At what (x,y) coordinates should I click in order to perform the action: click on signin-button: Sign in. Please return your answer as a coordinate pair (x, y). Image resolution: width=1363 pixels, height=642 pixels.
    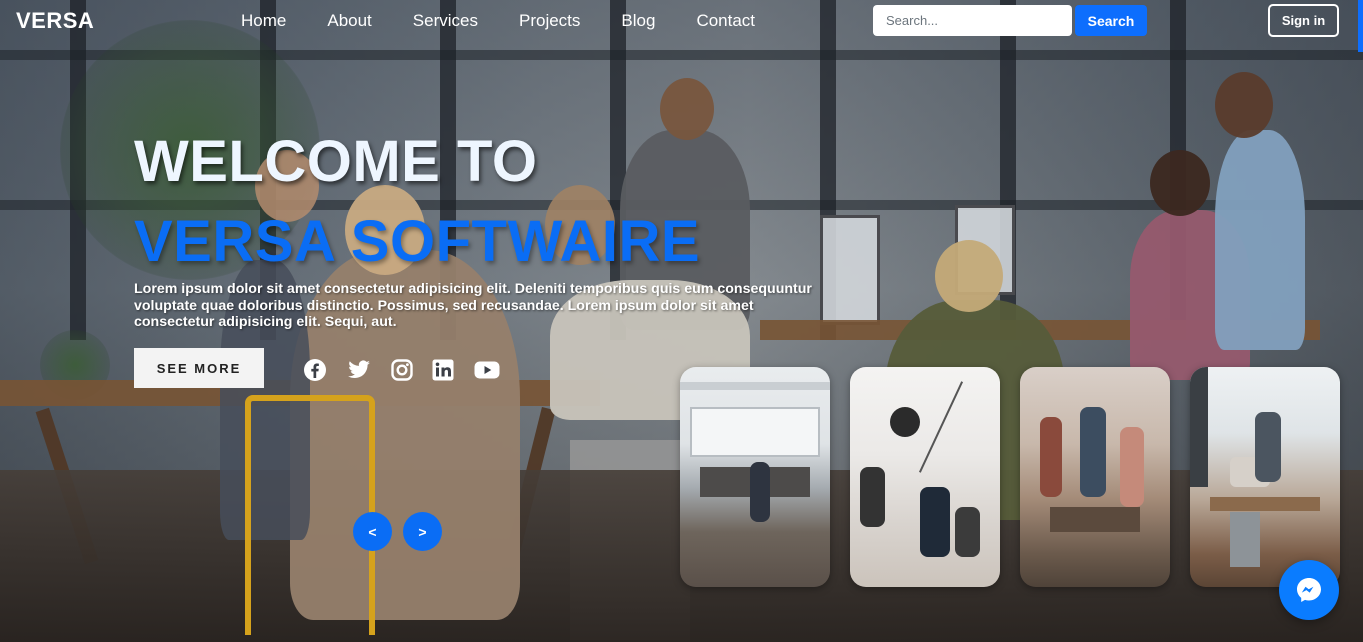
    Looking at the image, I should click on (1303, 20).